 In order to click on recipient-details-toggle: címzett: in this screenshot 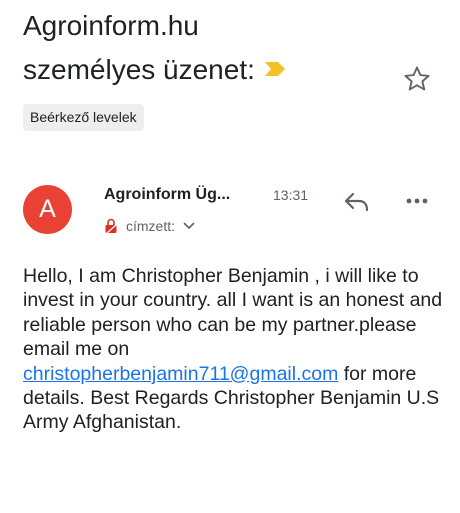, I will do `click(149, 226)`.